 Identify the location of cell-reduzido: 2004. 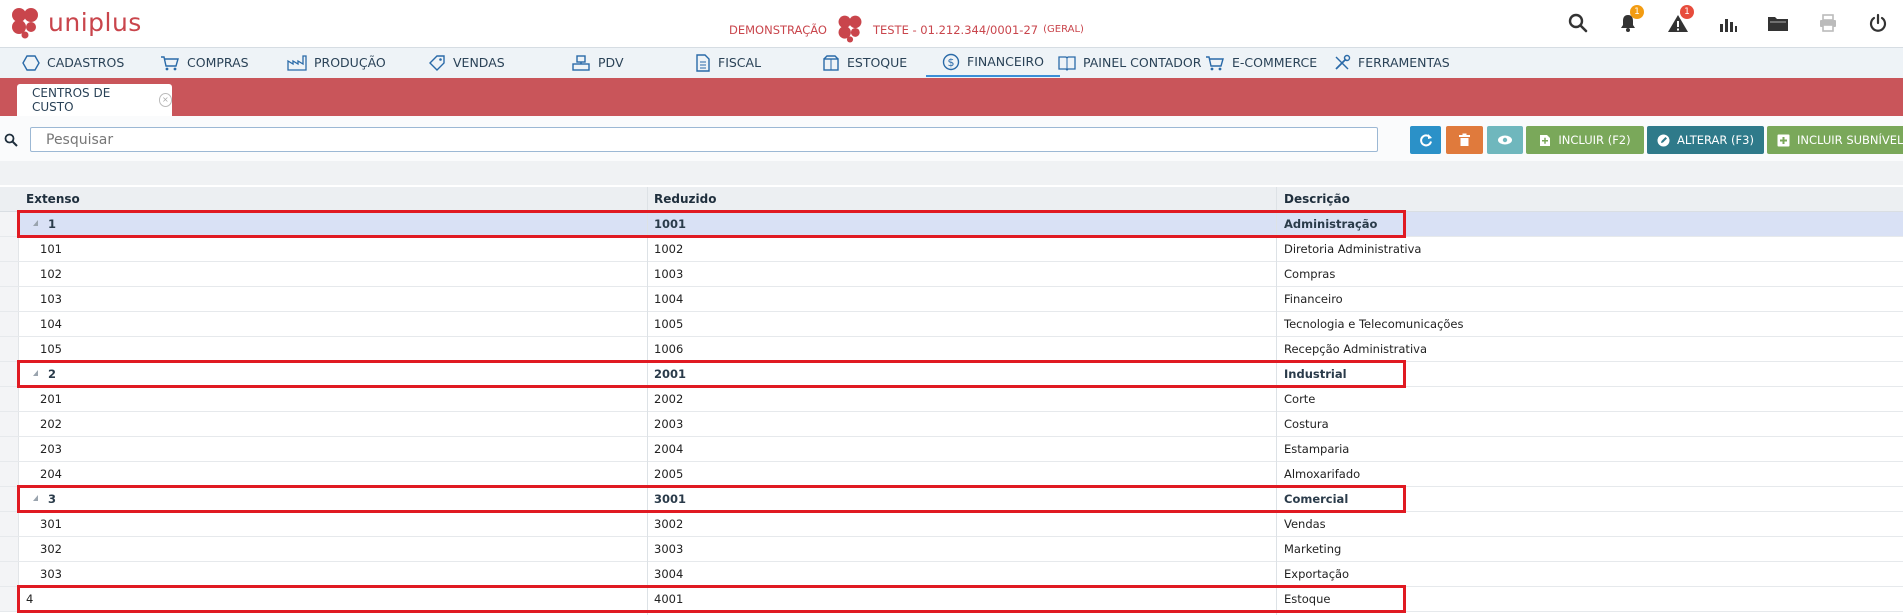
(669, 449).